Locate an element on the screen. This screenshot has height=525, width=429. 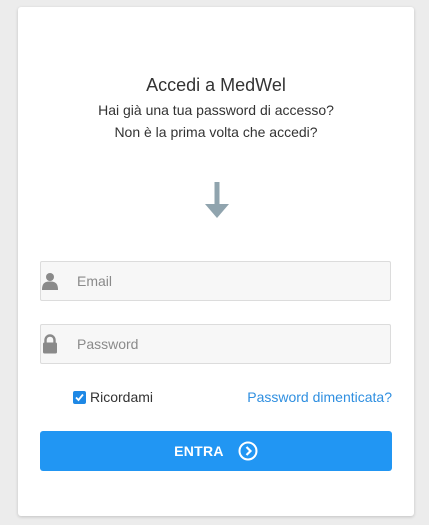
subtitle-line-1: Hai già una tua password di accesso? is located at coordinates (216, 110).